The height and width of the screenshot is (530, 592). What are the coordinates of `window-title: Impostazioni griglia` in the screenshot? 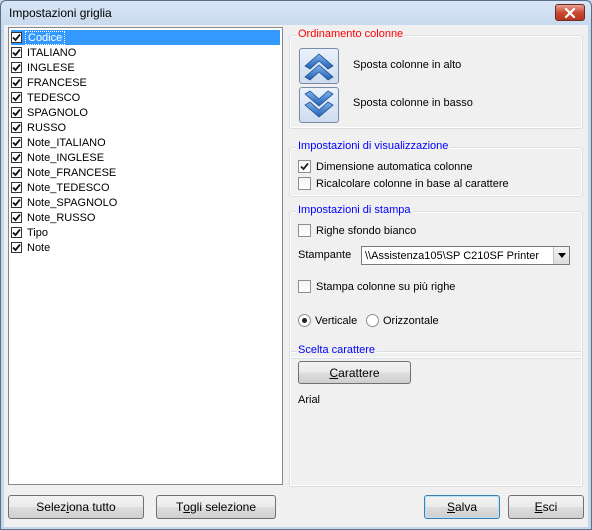 It's located at (60, 13).